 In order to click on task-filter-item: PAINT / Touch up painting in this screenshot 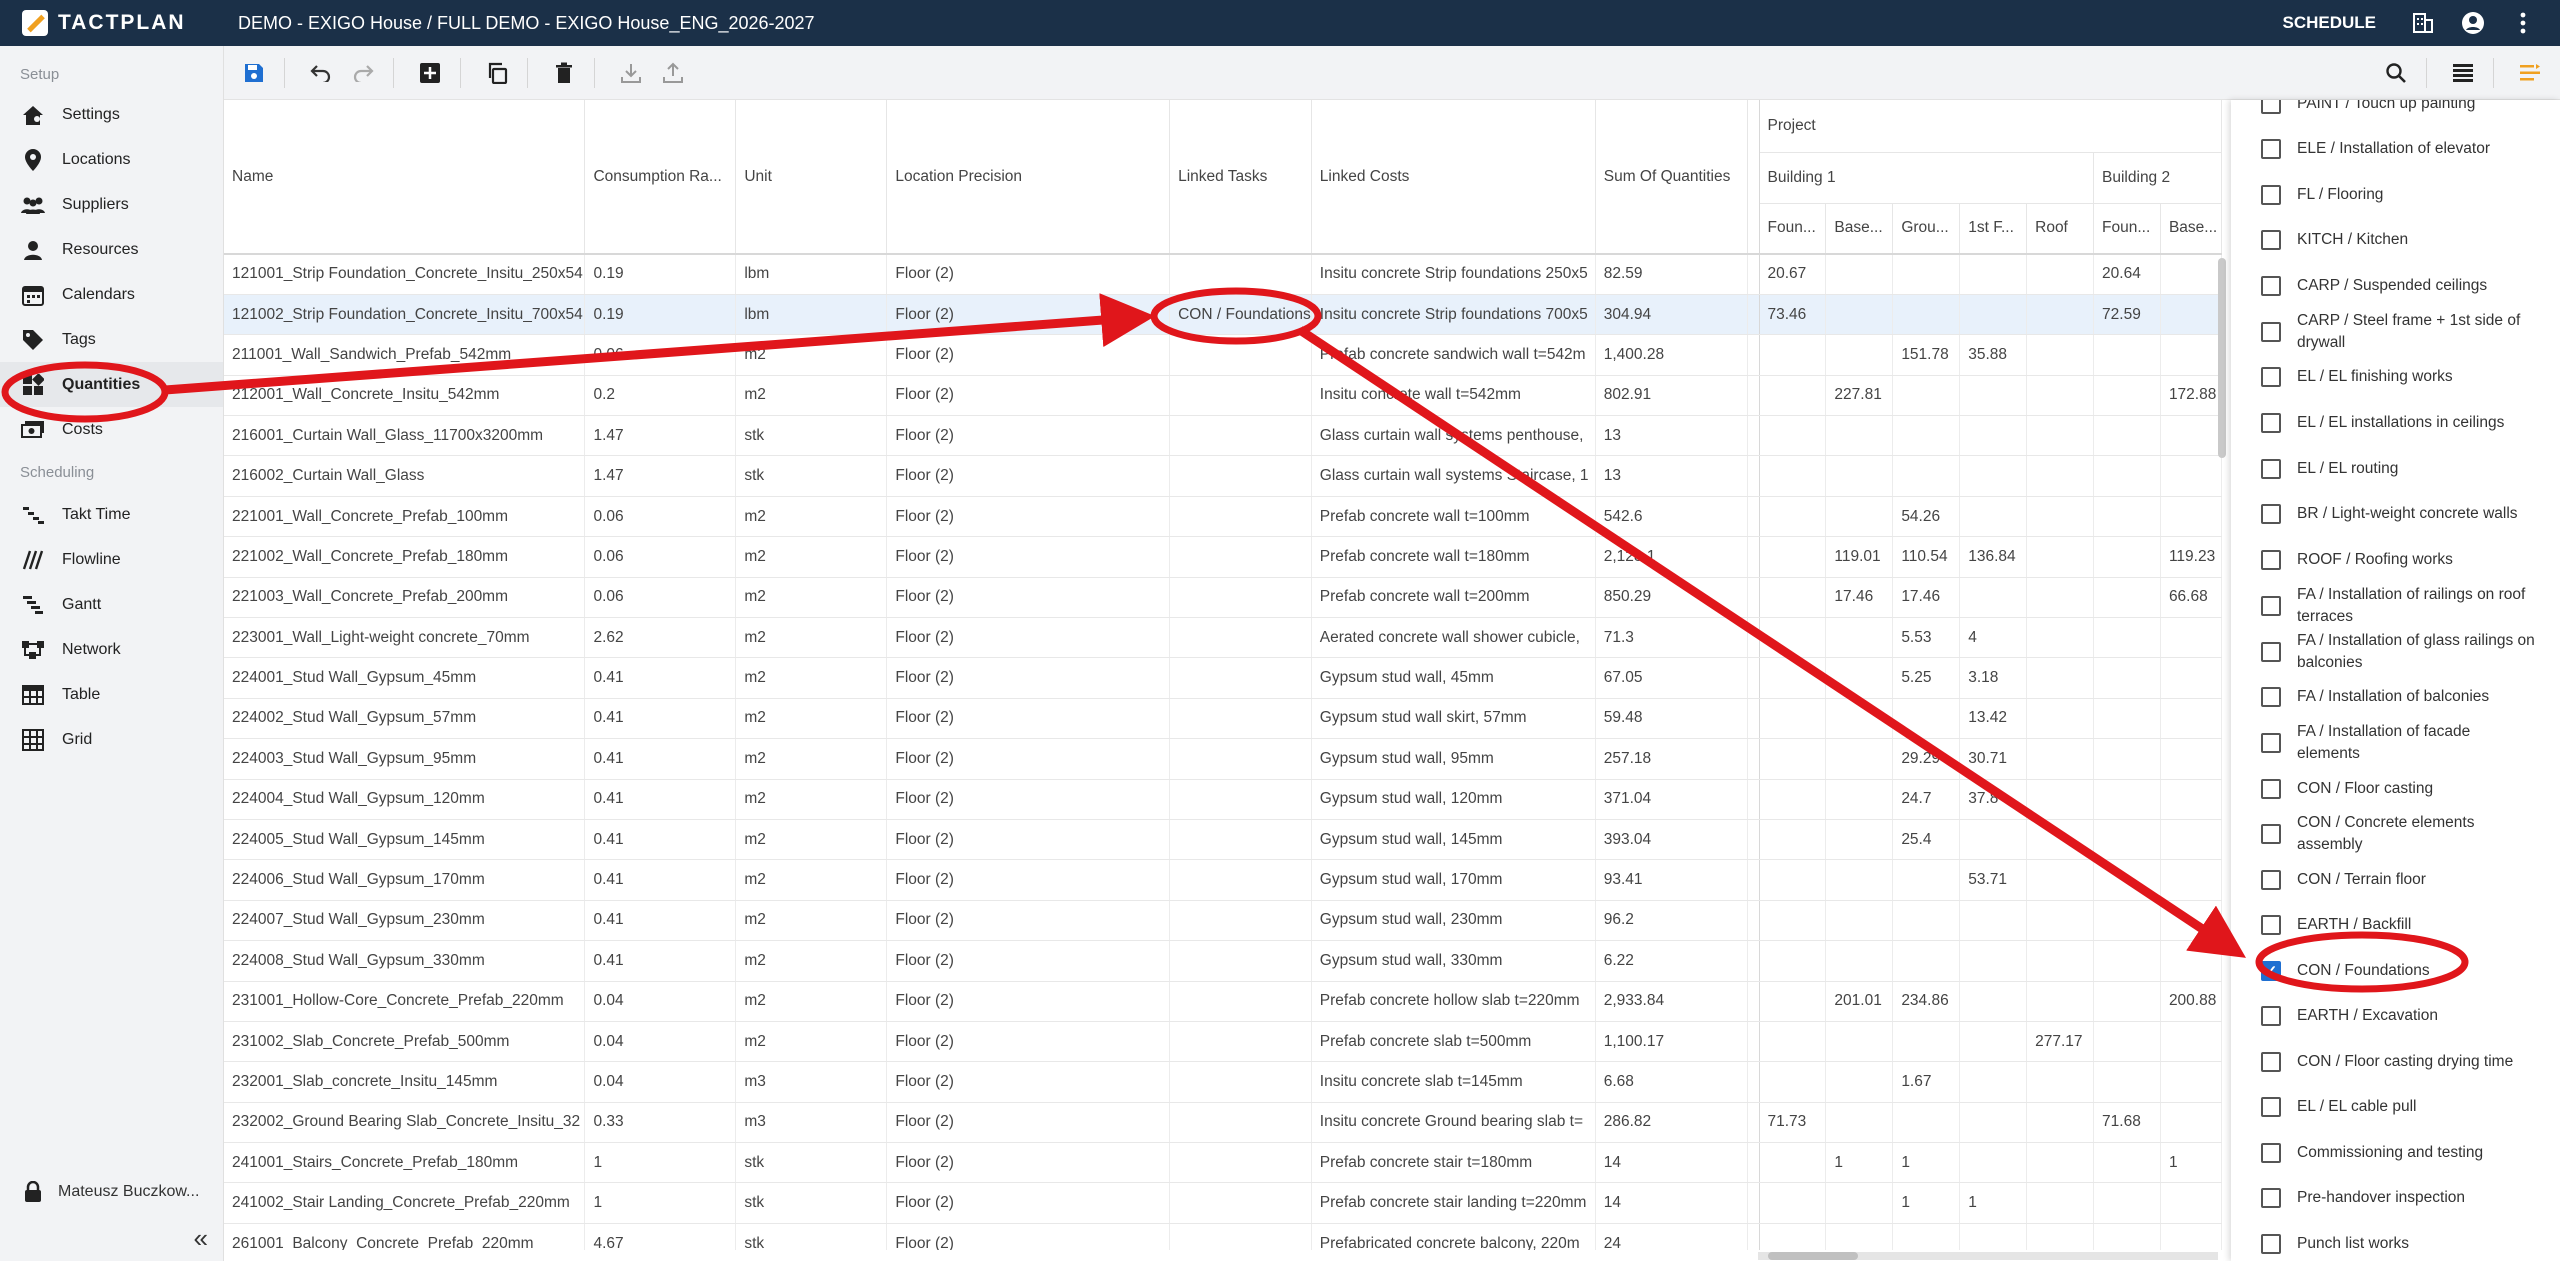, I will do `click(2395, 113)`.